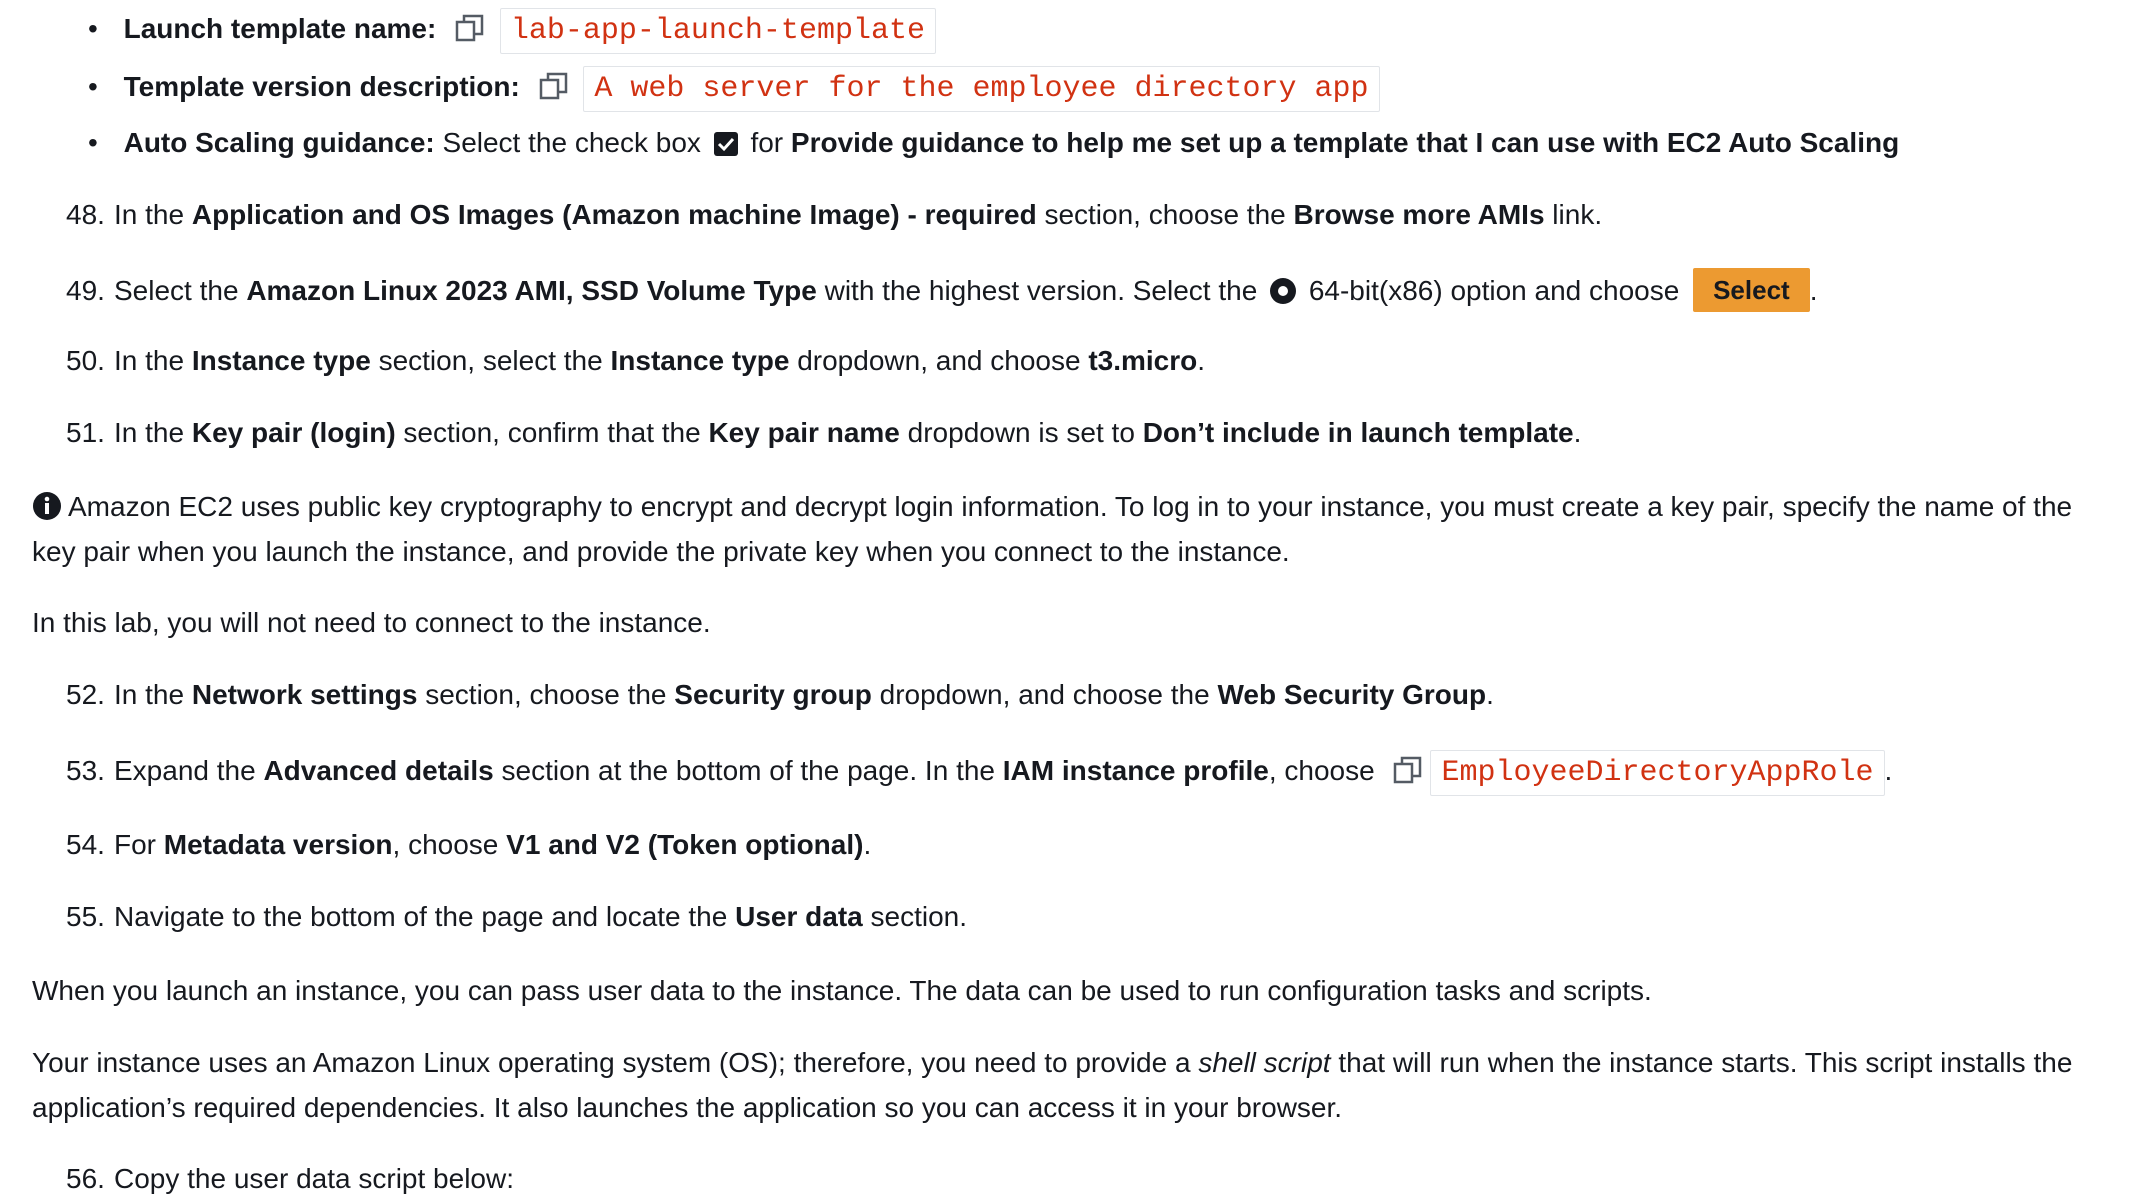  I want to click on text: with the highest version. Select the, so click(1041, 290).